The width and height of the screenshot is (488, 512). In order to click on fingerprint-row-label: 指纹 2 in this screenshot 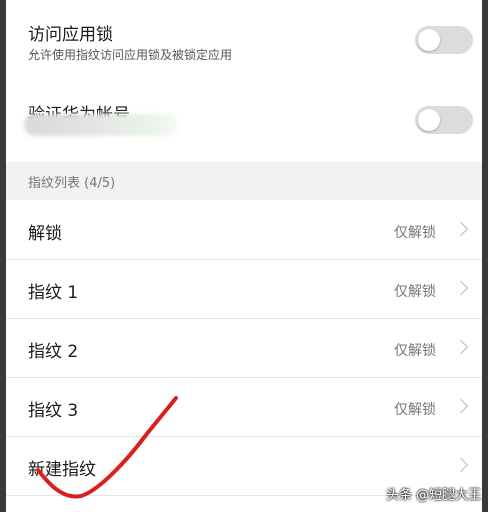, I will do `click(53, 352)`.